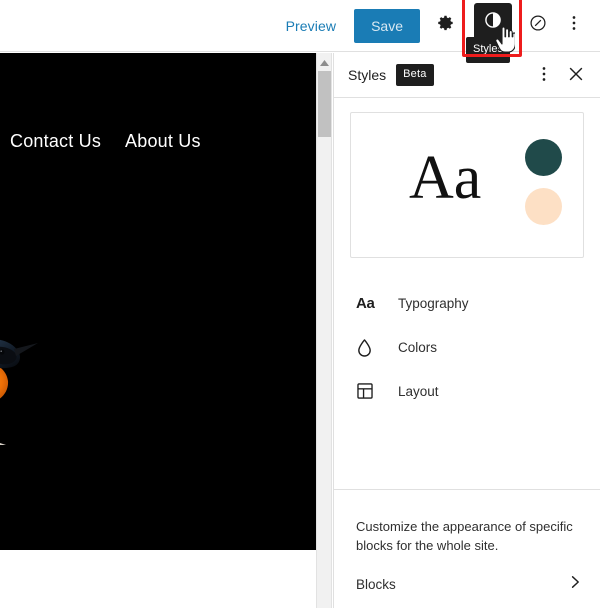 The height and width of the screenshot is (608, 600). Describe the element at coordinates (324, 104) in the screenshot. I see `scrollbar-thumb` at that location.